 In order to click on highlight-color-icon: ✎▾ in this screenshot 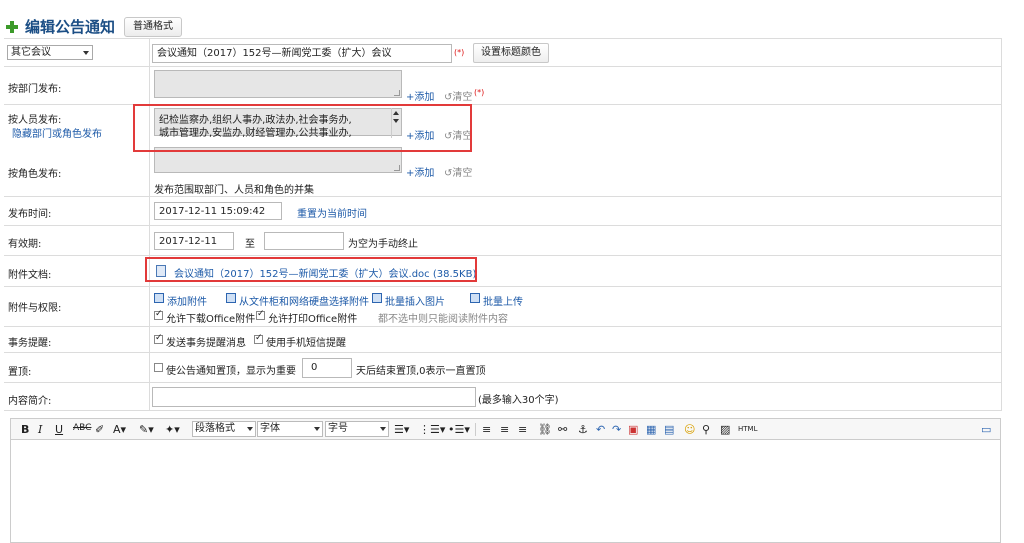, I will do `click(146, 429)`.